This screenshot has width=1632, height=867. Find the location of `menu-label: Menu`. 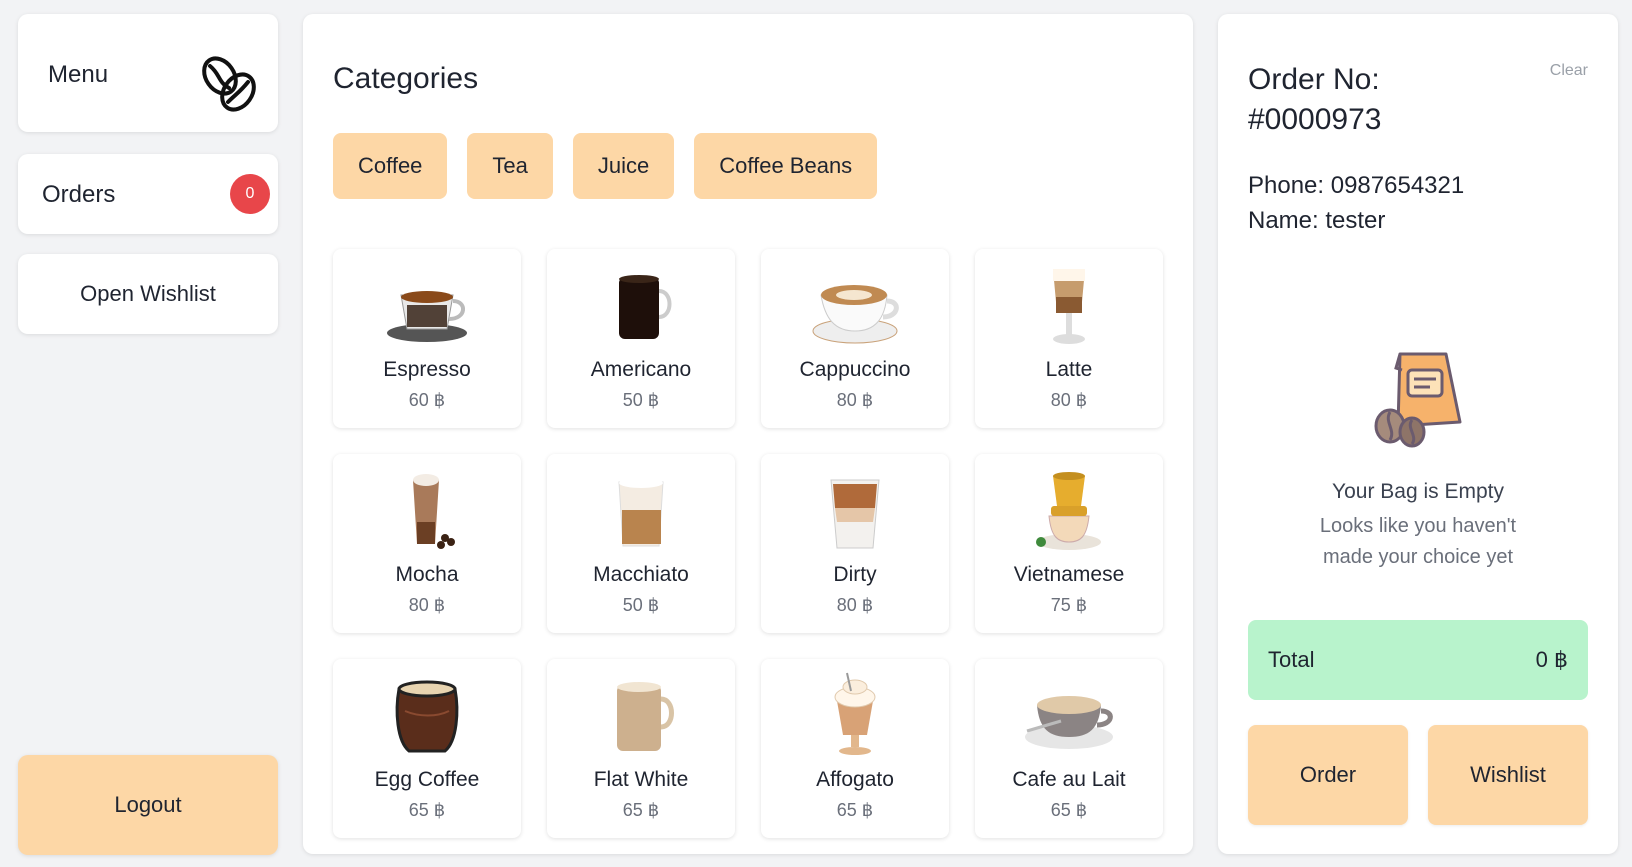

menu-label: Menu is located at coordinates (78, 74).